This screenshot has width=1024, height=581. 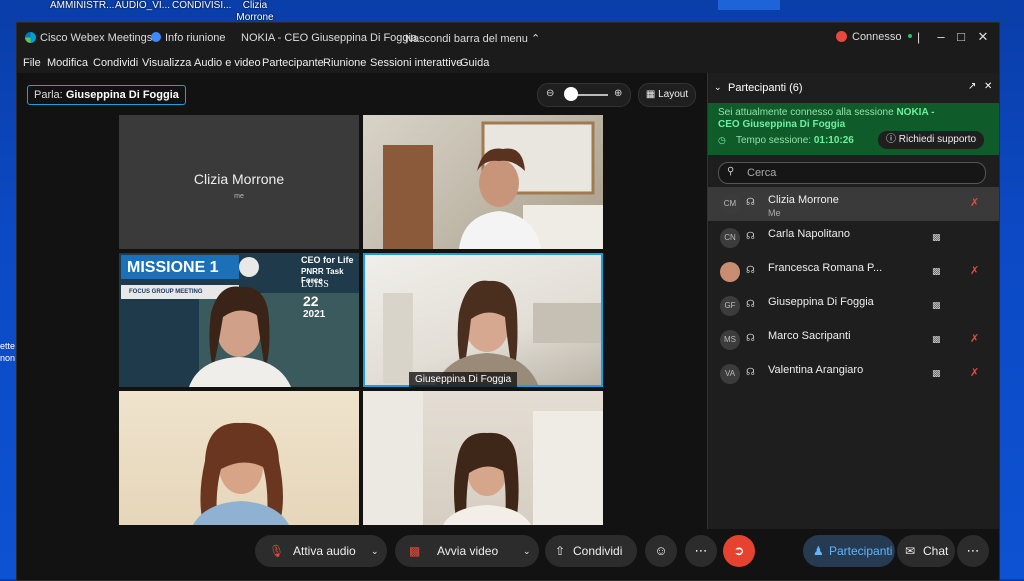 I want to click on video-feed, so click(x=483, y=458).